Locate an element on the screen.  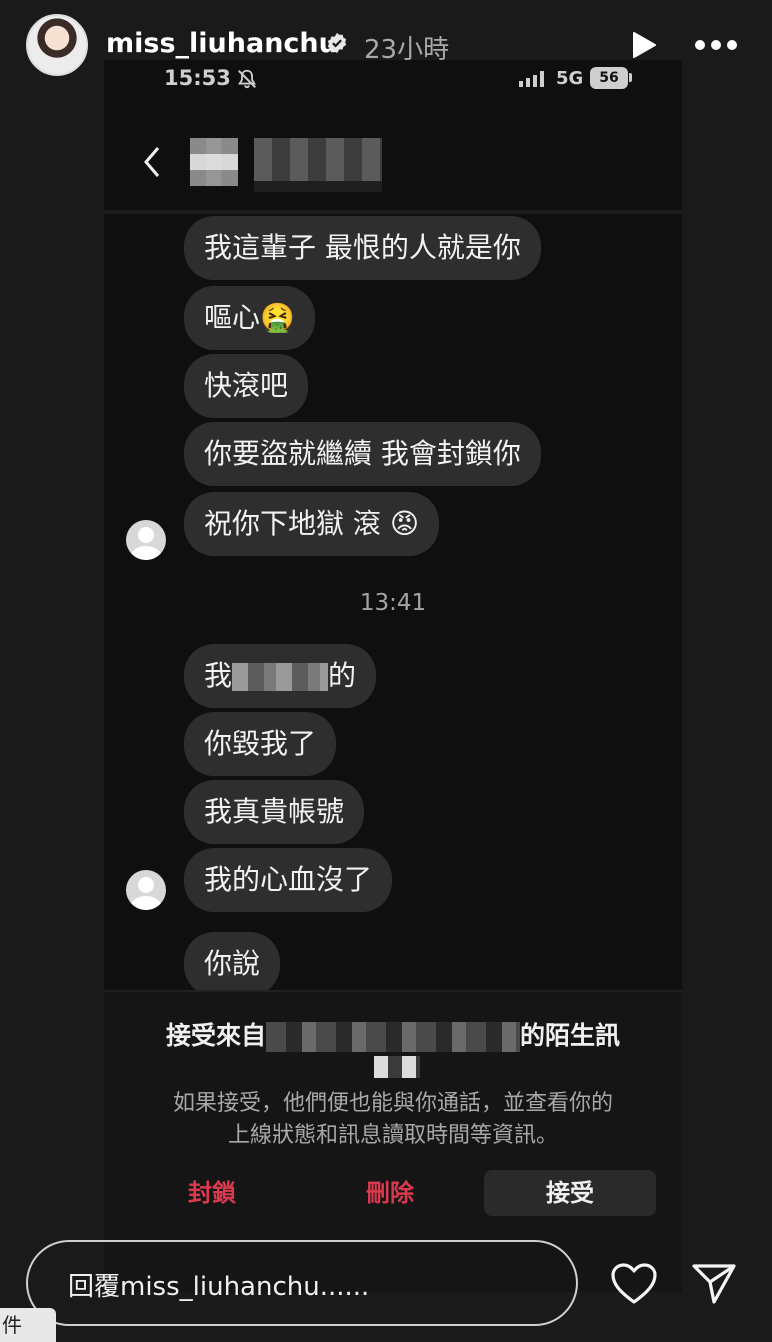
message-text: 嘔心 is located at coordinates (232, 317).